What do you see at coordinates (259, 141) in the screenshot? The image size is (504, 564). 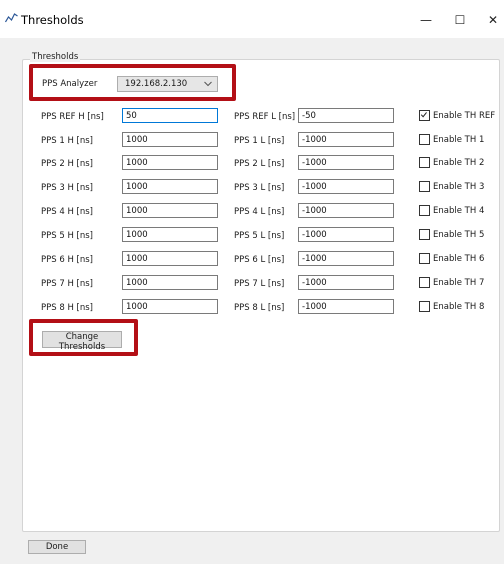 I see `pps-1-l-label: PPS 1 L [ns]` at bounding box center [259, 141].